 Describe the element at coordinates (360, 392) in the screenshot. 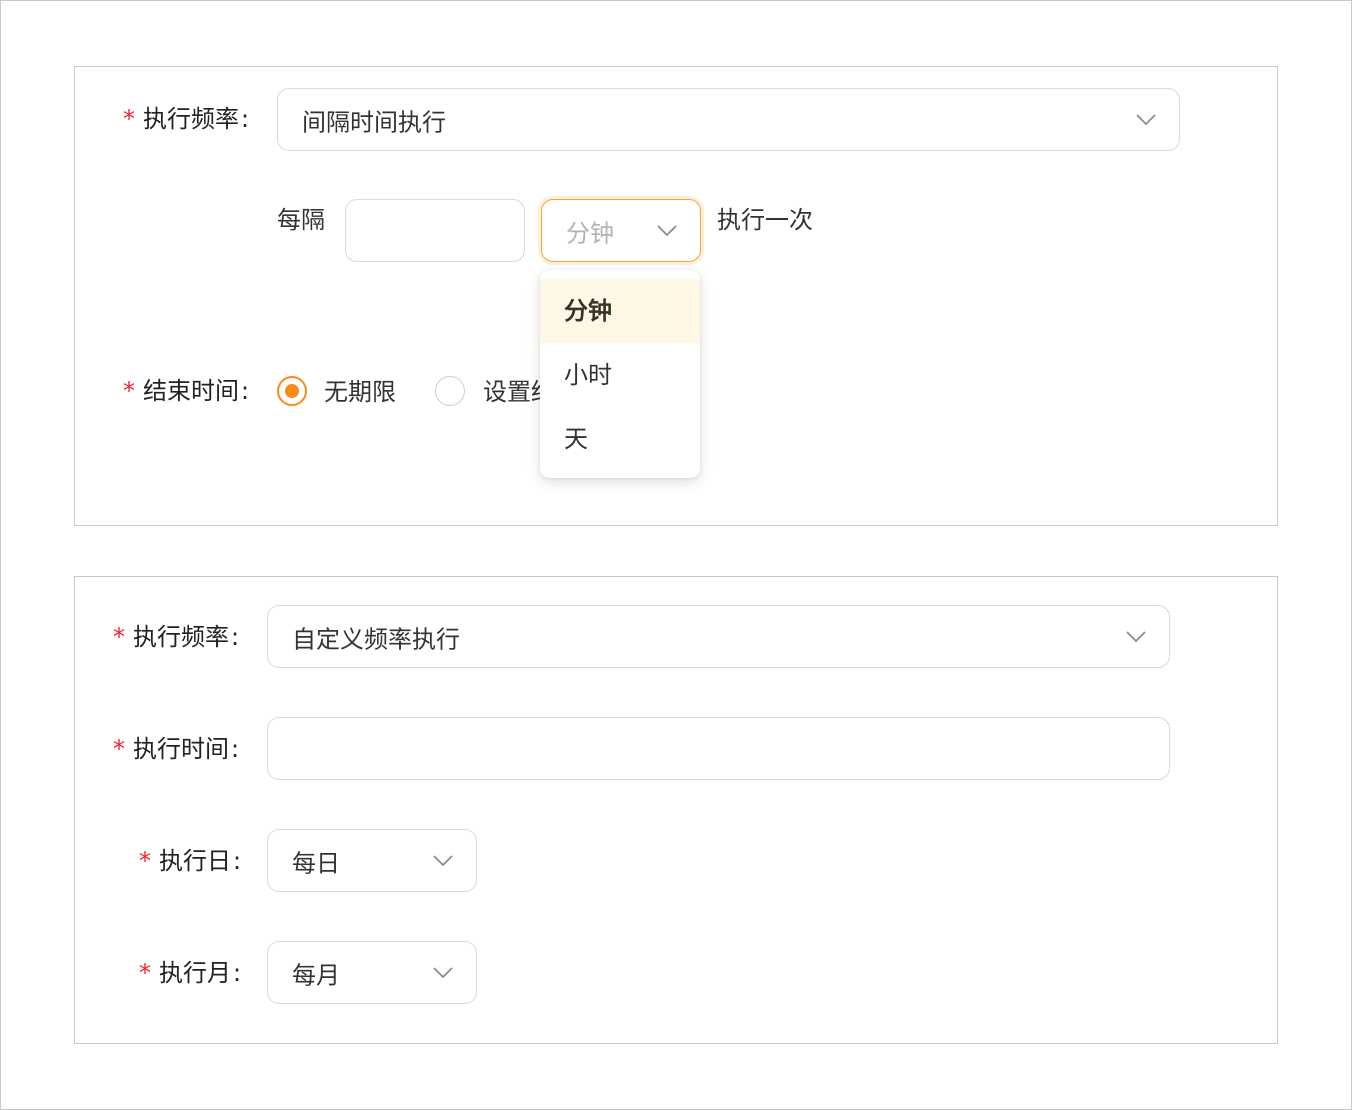

I see `radio-no-limit-label: 无期限` at that location.